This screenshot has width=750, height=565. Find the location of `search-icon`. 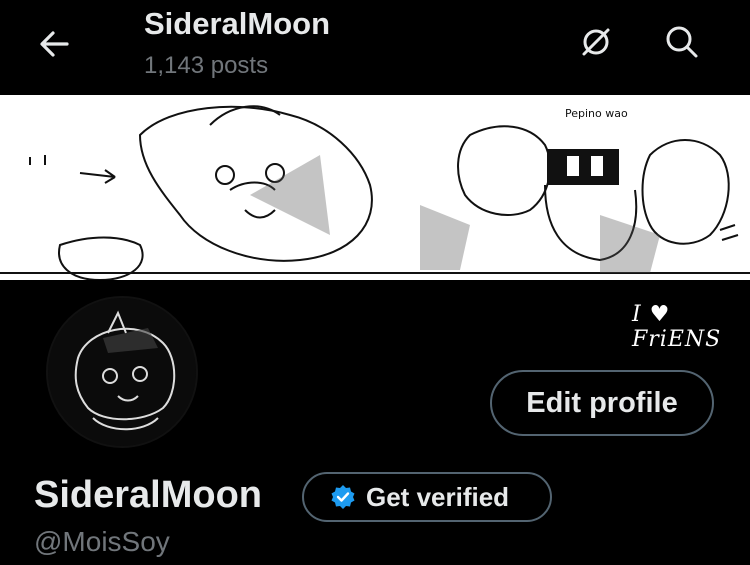

search-icon is located at coordinates (682, 42).